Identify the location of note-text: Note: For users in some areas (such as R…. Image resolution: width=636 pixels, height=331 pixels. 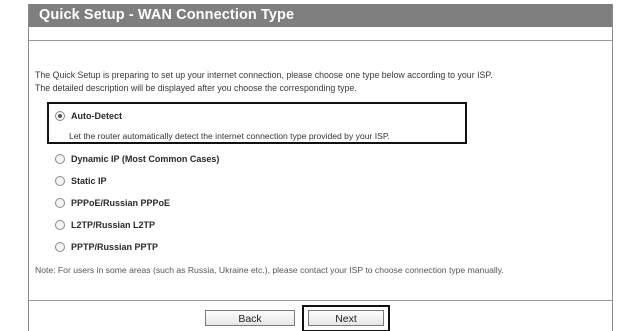
(269, 270).